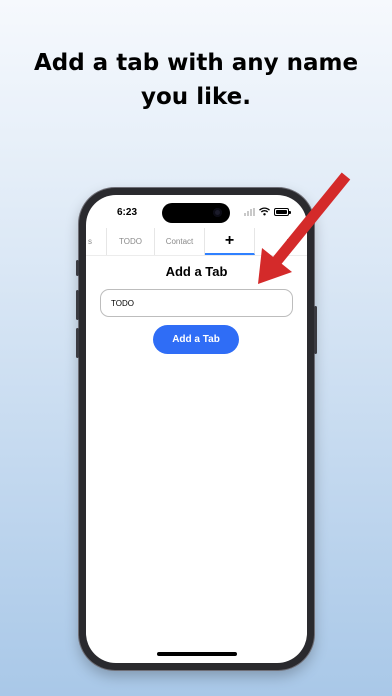 This screenshot has height=696, width=392. Describe the element at coordinates (96, 241) in the screenshot. I see `tab-item: s` at that location.